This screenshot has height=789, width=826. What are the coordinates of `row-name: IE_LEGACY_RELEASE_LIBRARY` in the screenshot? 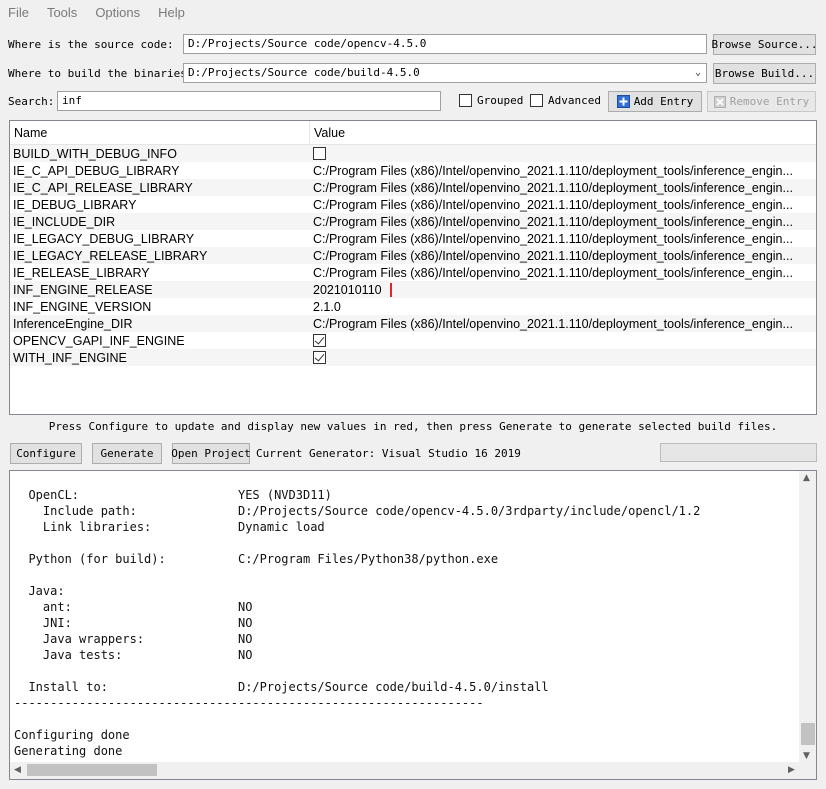 It's located at (110, 255).